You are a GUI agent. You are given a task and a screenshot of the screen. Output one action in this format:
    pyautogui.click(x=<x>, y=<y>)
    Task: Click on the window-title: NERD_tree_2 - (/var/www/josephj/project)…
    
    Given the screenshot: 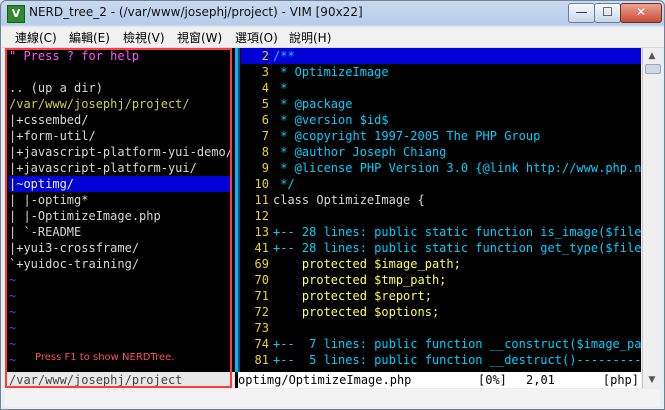 What is the action you would take?
    pyautogui.click(x=196, y=12)
    